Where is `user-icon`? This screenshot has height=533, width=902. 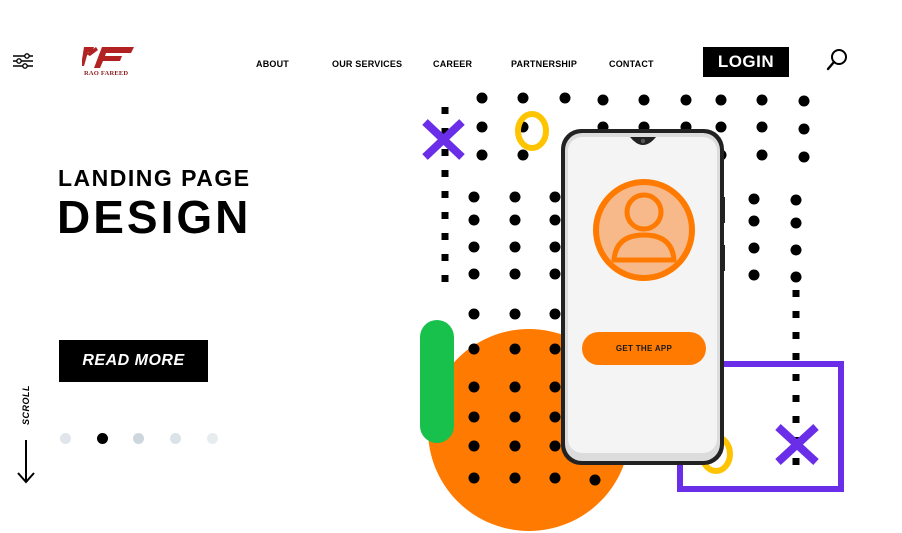 user-icon is located at coordinates (644, 230).